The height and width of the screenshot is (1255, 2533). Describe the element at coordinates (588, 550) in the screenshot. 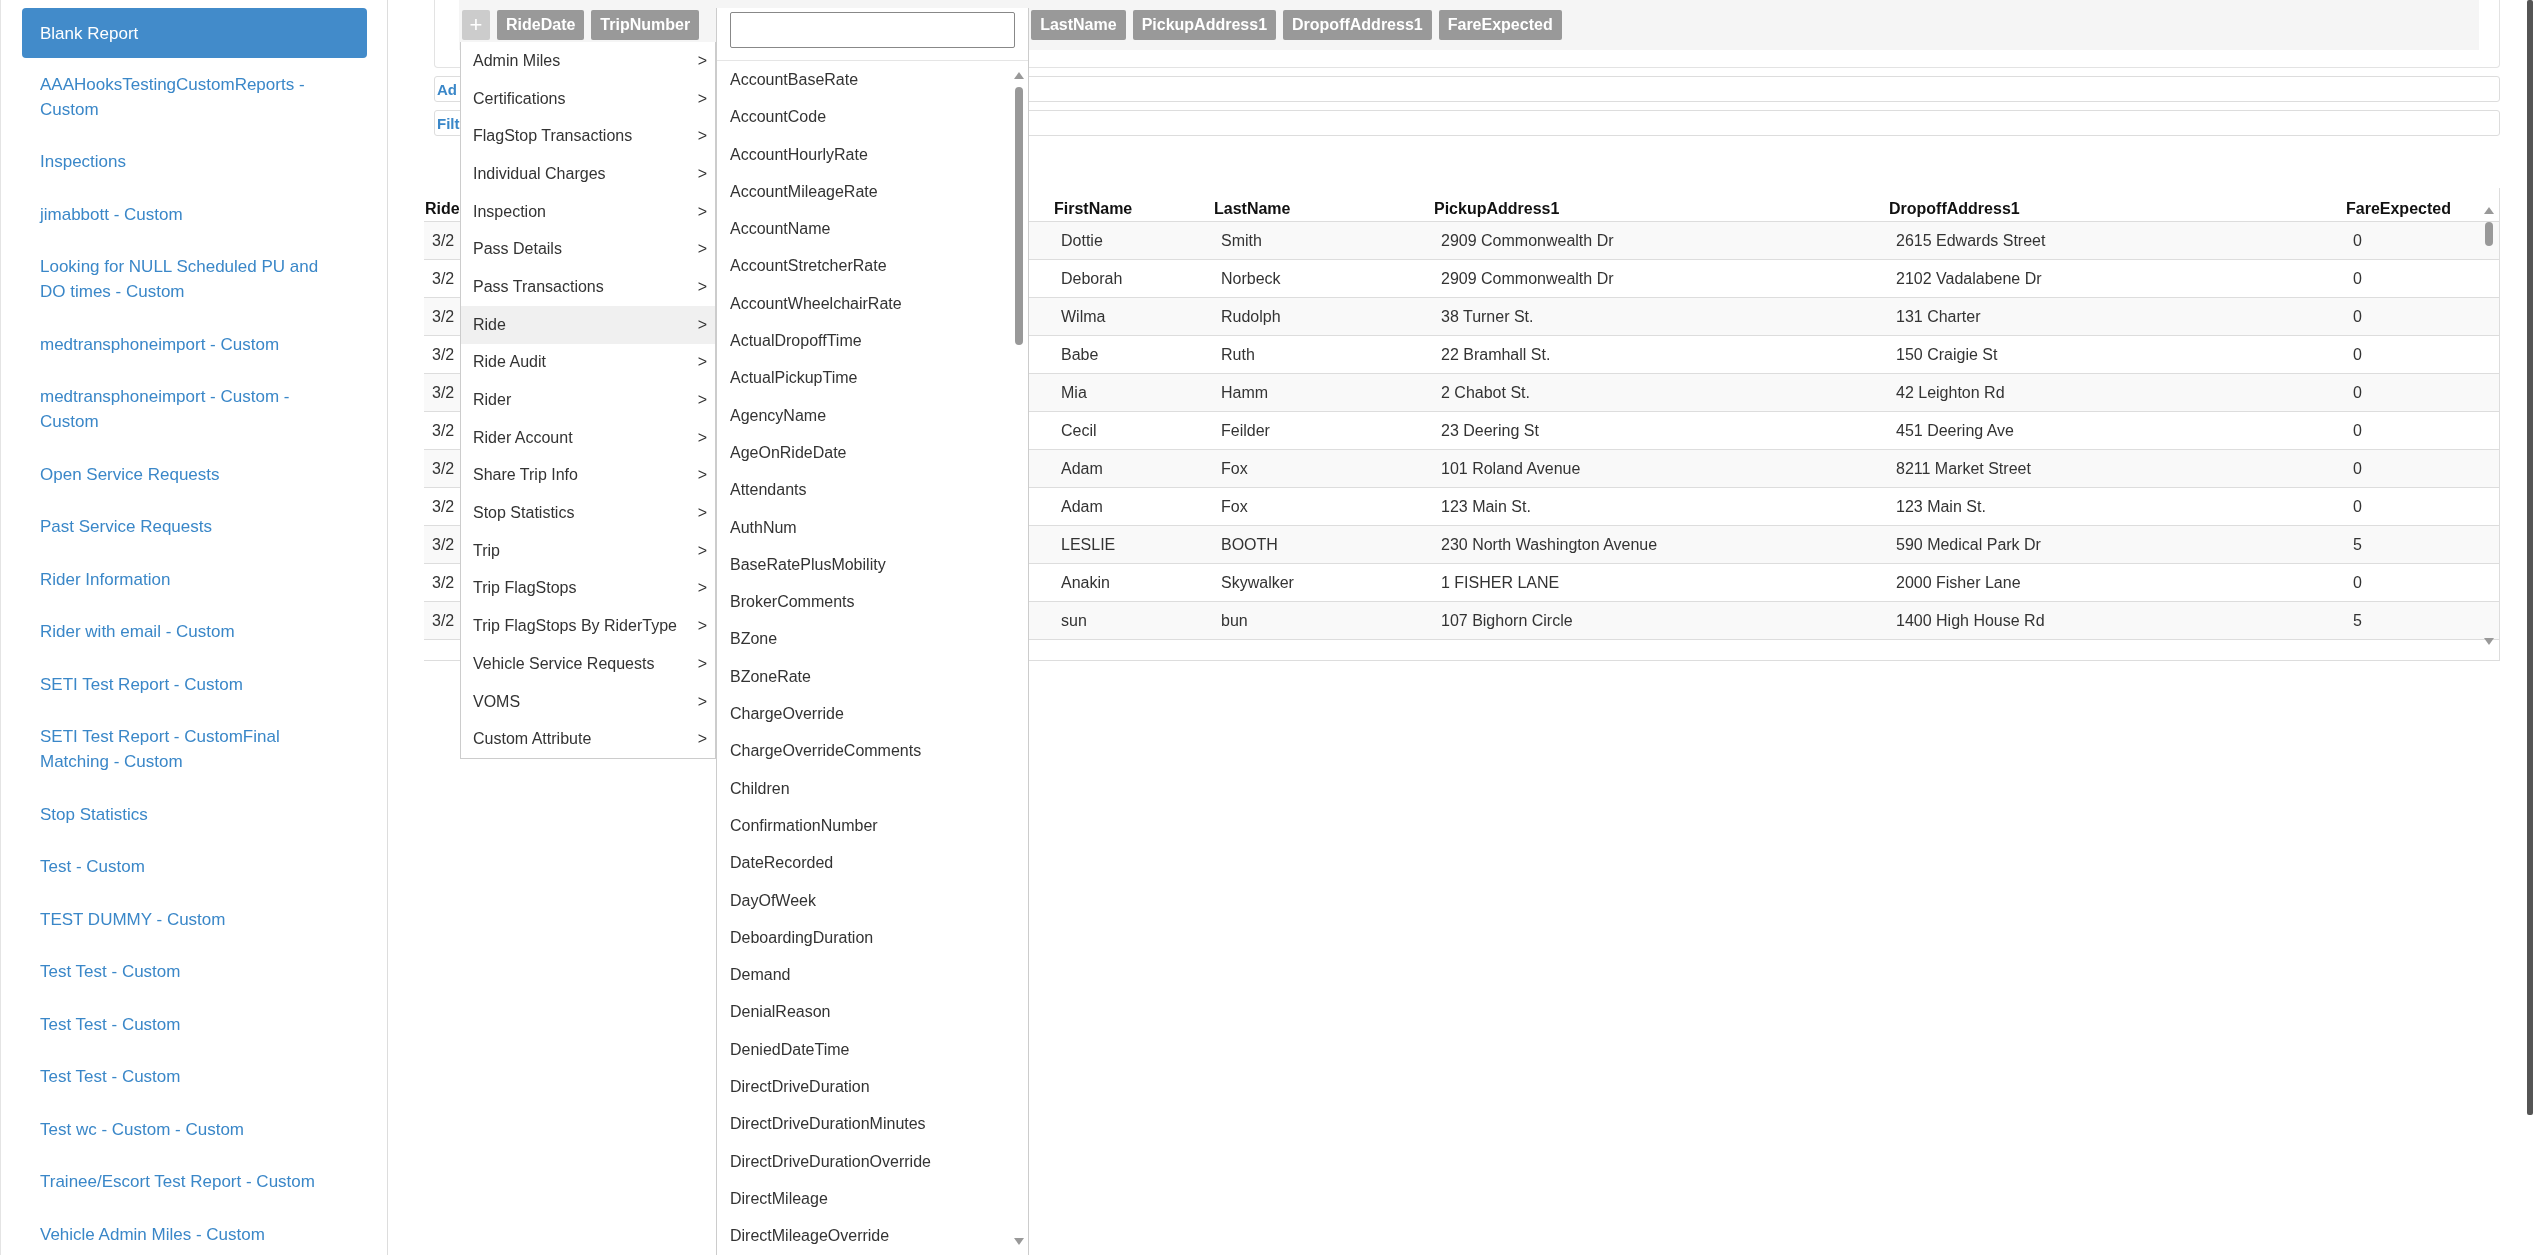

I see `menu-item: Trip >` at that location.